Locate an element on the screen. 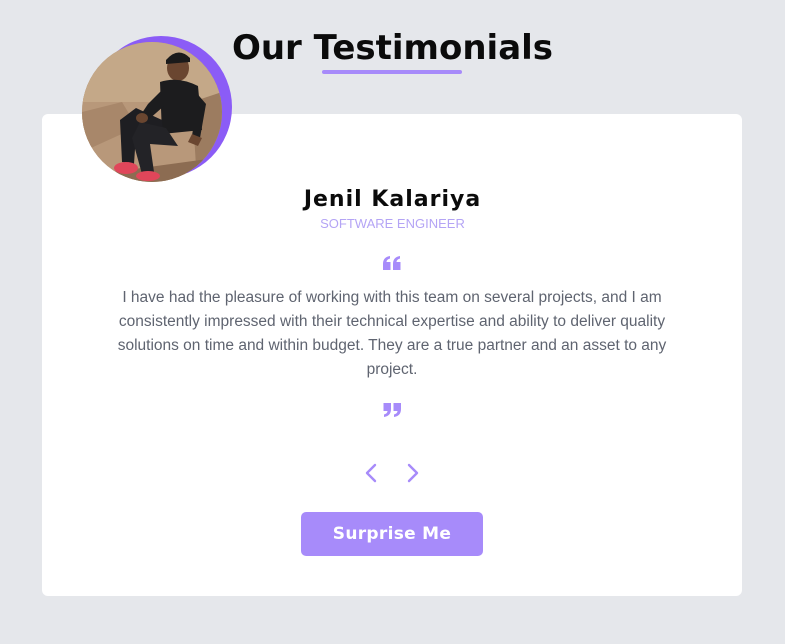 The height and width of the screenshot is (644, 785). person-photo-icon is located at coordinates (152, 112).